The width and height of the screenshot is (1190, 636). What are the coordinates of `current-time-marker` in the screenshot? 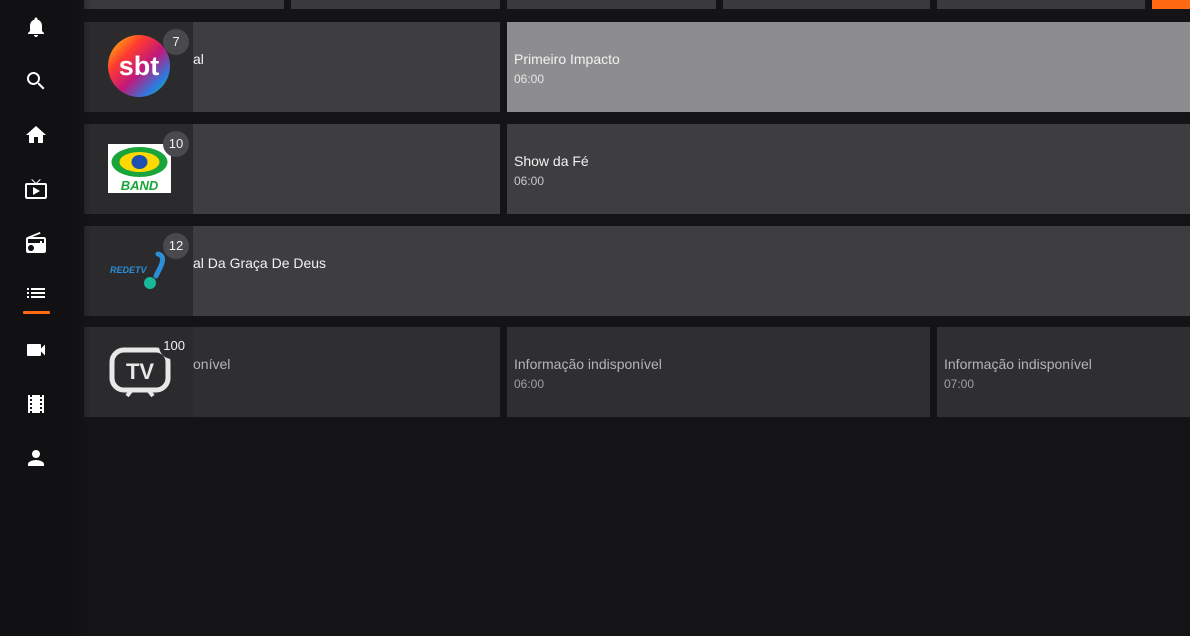 It's located at (1171, 4).